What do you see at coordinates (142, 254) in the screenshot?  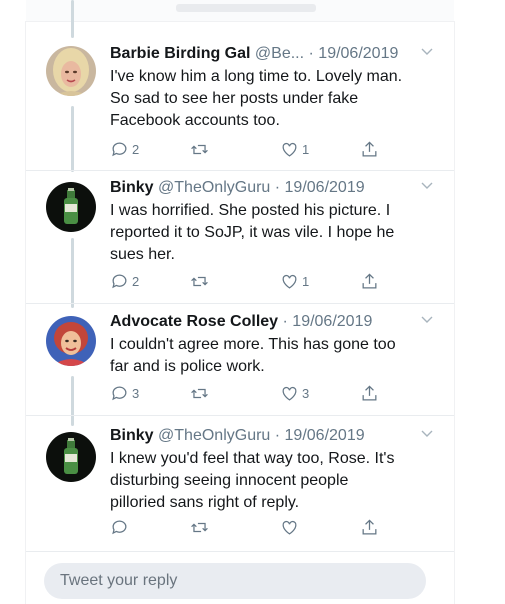 I see `tweet-text-line: sues her.` at bounding box center [142, 254].